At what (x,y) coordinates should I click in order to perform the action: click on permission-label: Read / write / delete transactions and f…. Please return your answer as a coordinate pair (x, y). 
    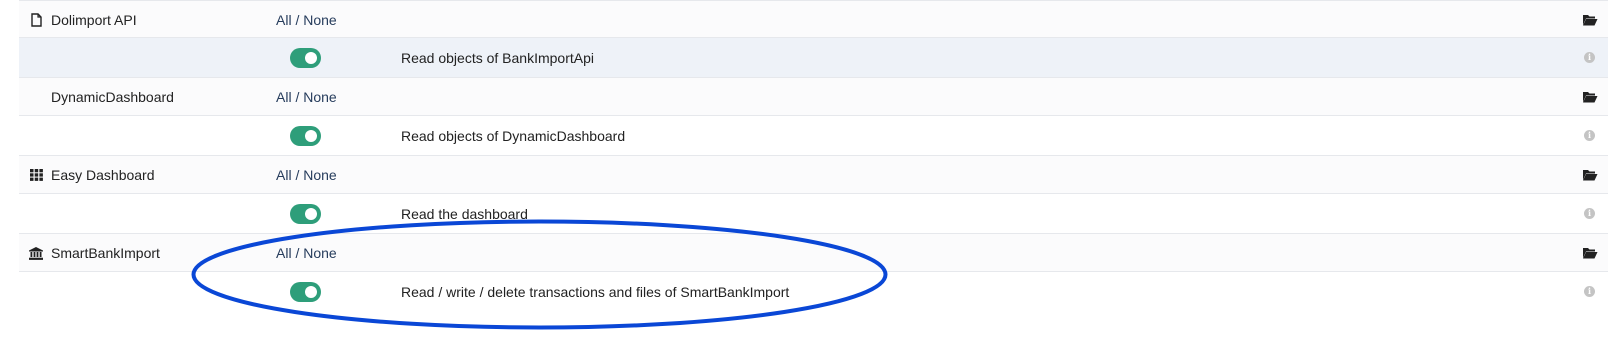
    Looking at the image, I should click on (595, 292).